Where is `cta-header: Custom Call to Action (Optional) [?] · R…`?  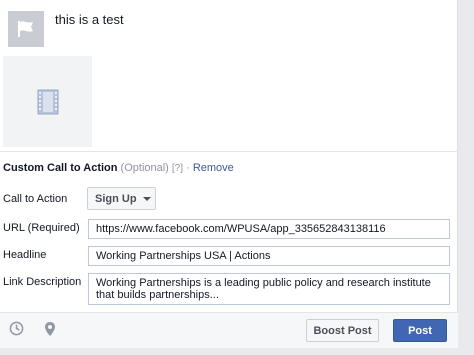 cta-header: Custom Call to Action (Optional) [?] · R… is located at coordinates (118, 168).